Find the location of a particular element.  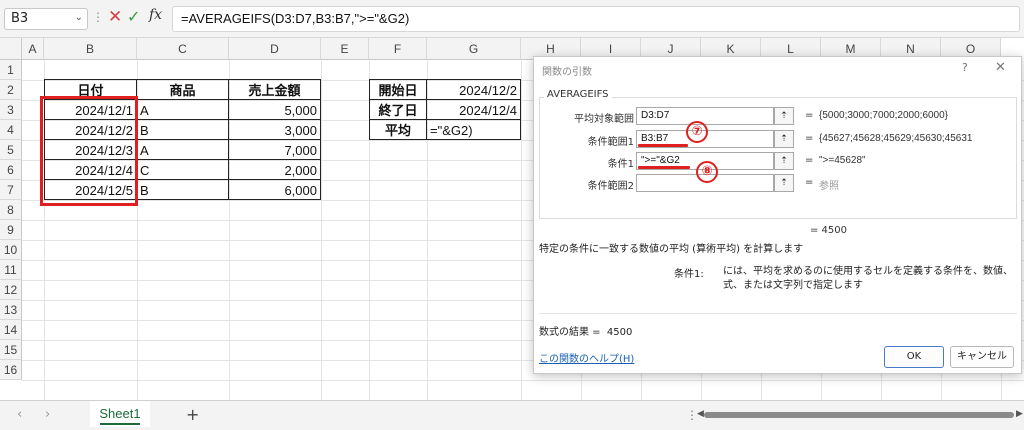

sales-cell: 5,000 is located at coordinates (274, 109).